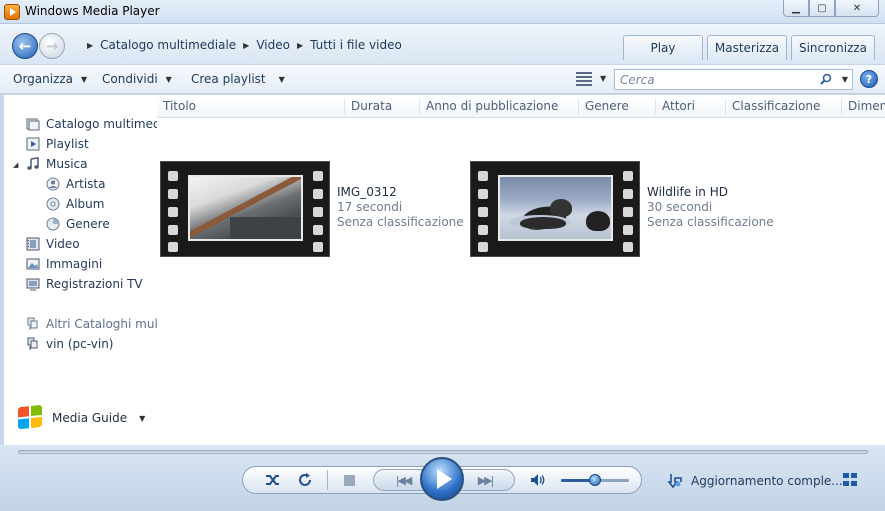  Describe the element at coordinates (796, 8) in the screenshot. I see `minimize-button: ▁` at that location.